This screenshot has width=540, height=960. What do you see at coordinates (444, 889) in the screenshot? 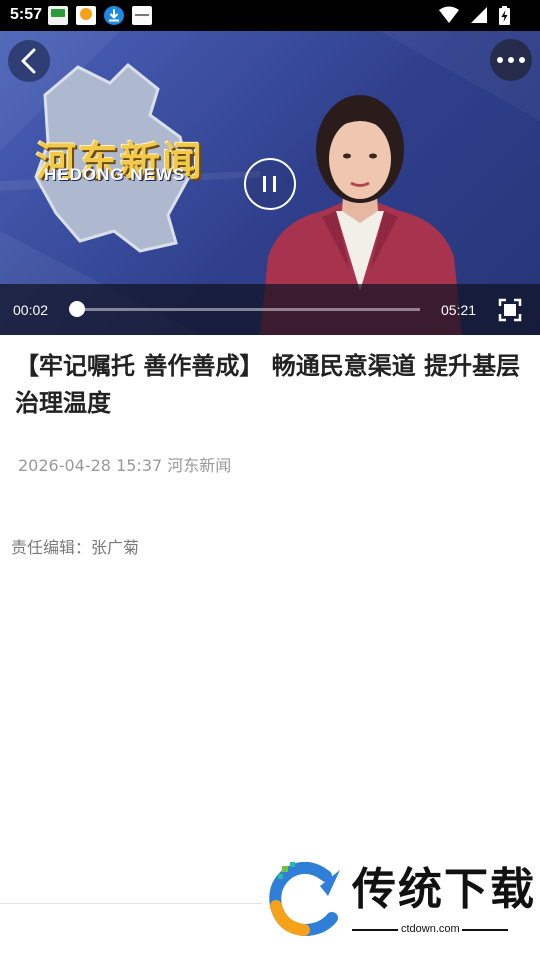
I see `watermark-name: 传统下载` at bounding box center [444, 889].